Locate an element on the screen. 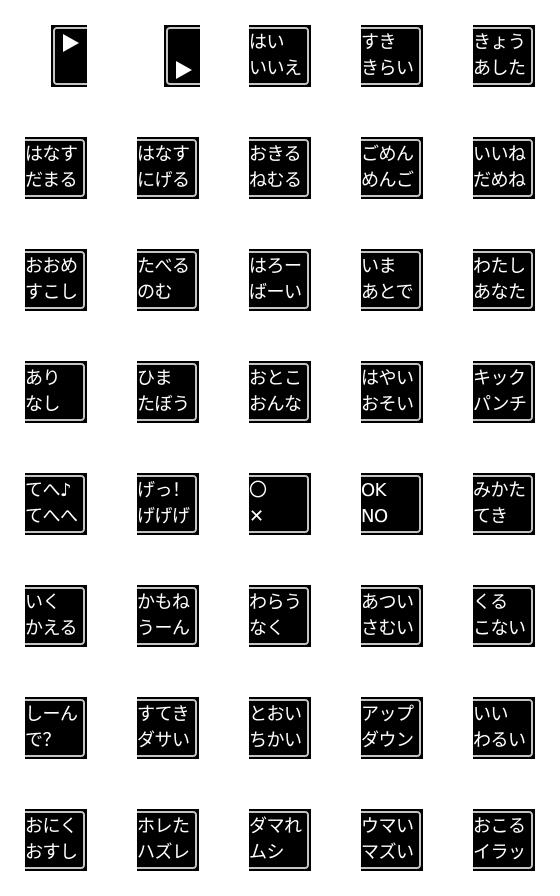 Image resolution: width=560 pixels, height=896 pixels. play-triangle-top-icon is located at coordinates (71, 43).